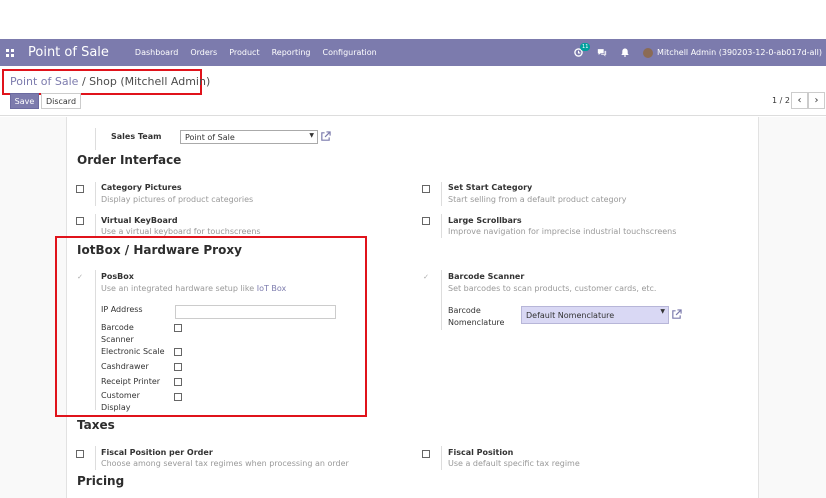 The image size is (826, 498). I want to click on barcode-nomenclature-label-line1: Barcode, so click(464, 310).